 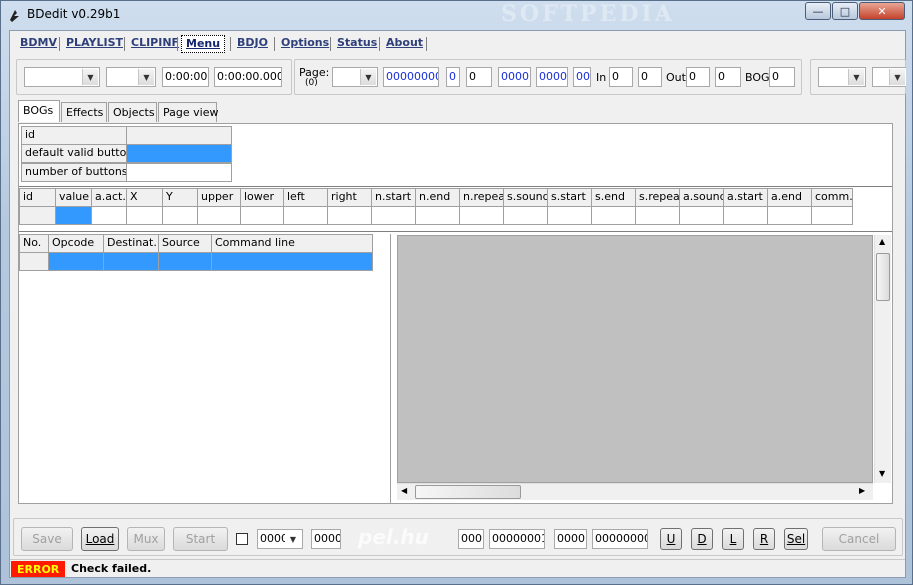 I want to click on field-f6: 00, so click(x=582, y=77).